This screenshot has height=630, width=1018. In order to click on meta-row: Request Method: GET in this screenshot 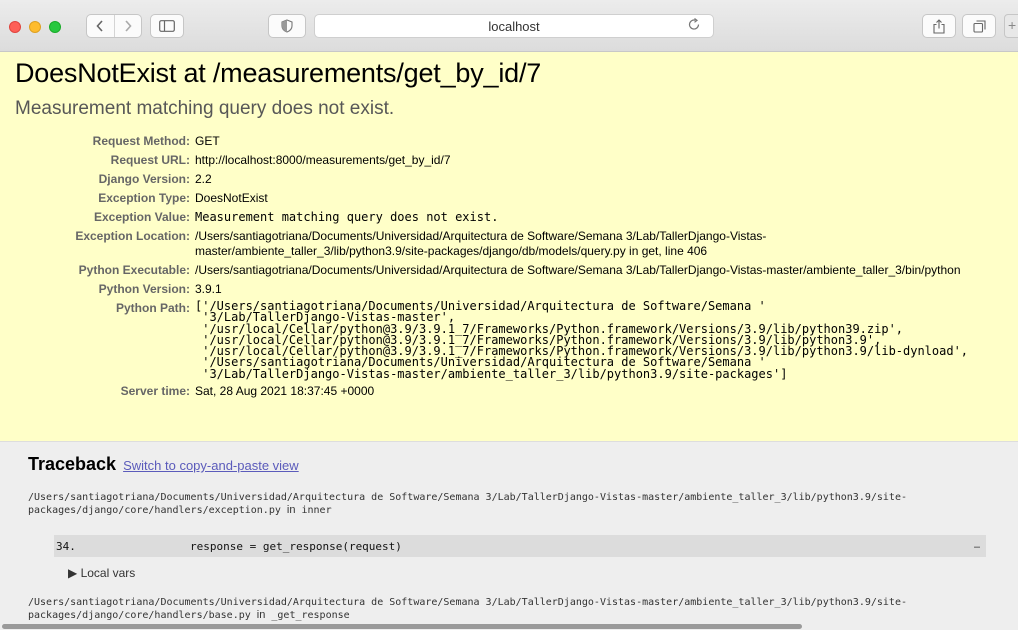, I will do `click(512, 143)`.